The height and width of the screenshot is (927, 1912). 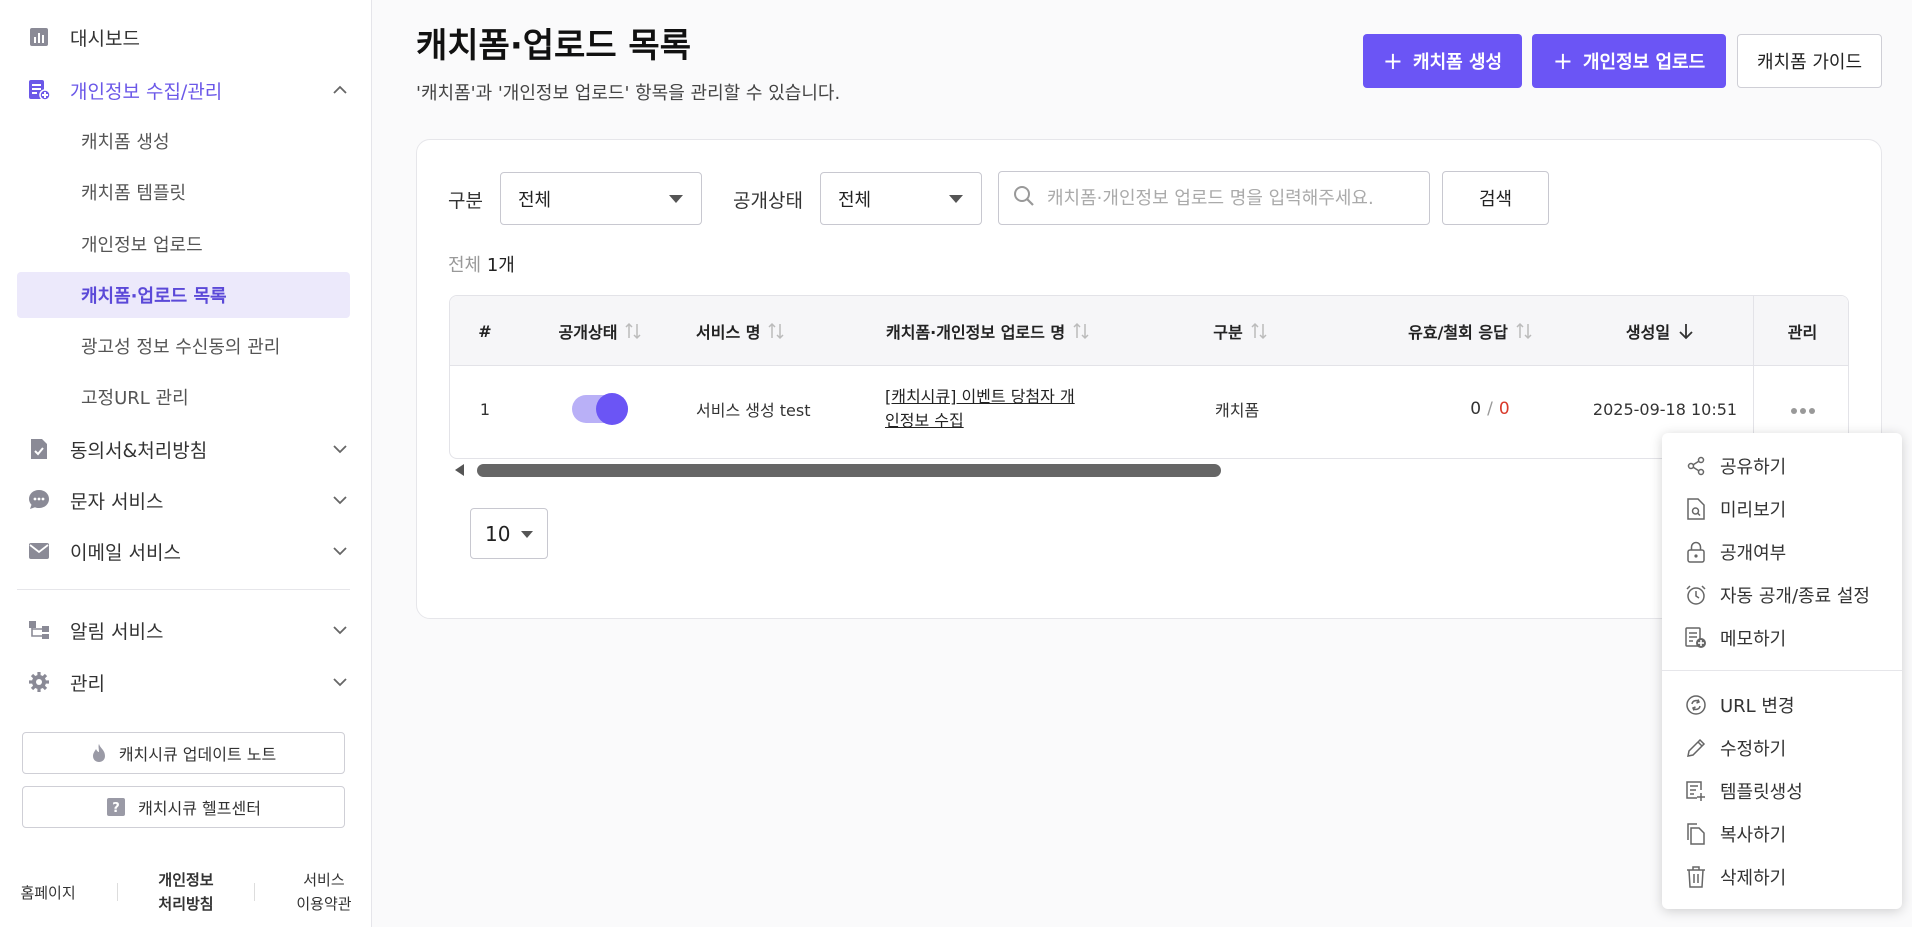 What do you see at coordinates (1393, 61) in the screenshot?
I see `plus-icon: +` at bounding box center [1393, 61].